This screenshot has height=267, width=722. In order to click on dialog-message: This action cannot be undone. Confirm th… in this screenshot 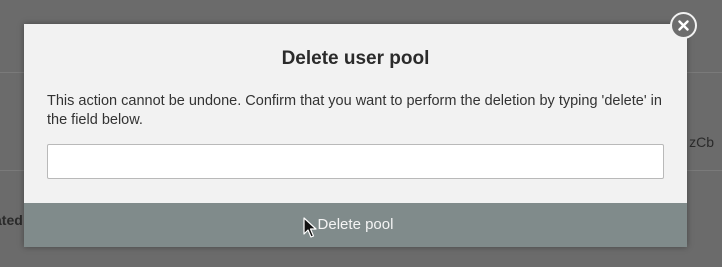, I will do `click(354, 110)`.